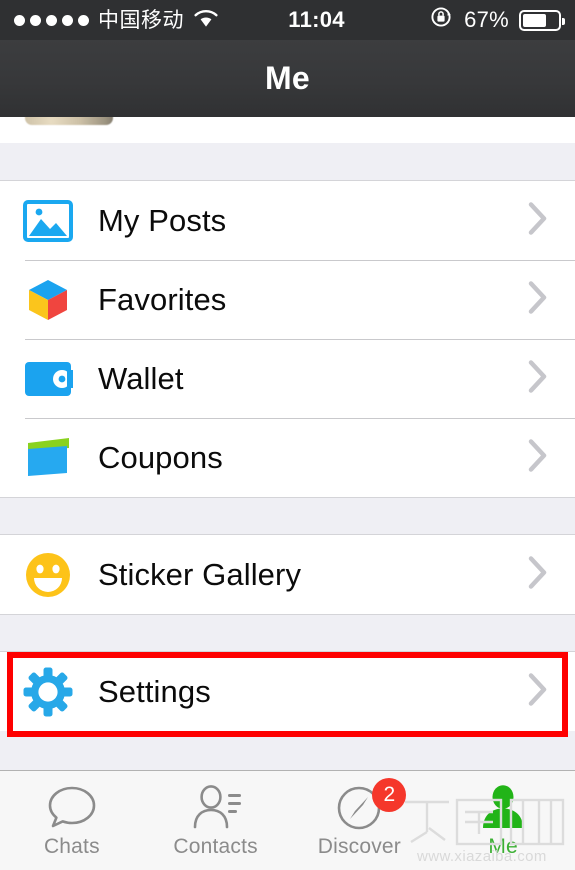  What do you see at coordinates (48, 379) in the screenshot?
I see `wallet-icon` at bounding box center [48, 379].